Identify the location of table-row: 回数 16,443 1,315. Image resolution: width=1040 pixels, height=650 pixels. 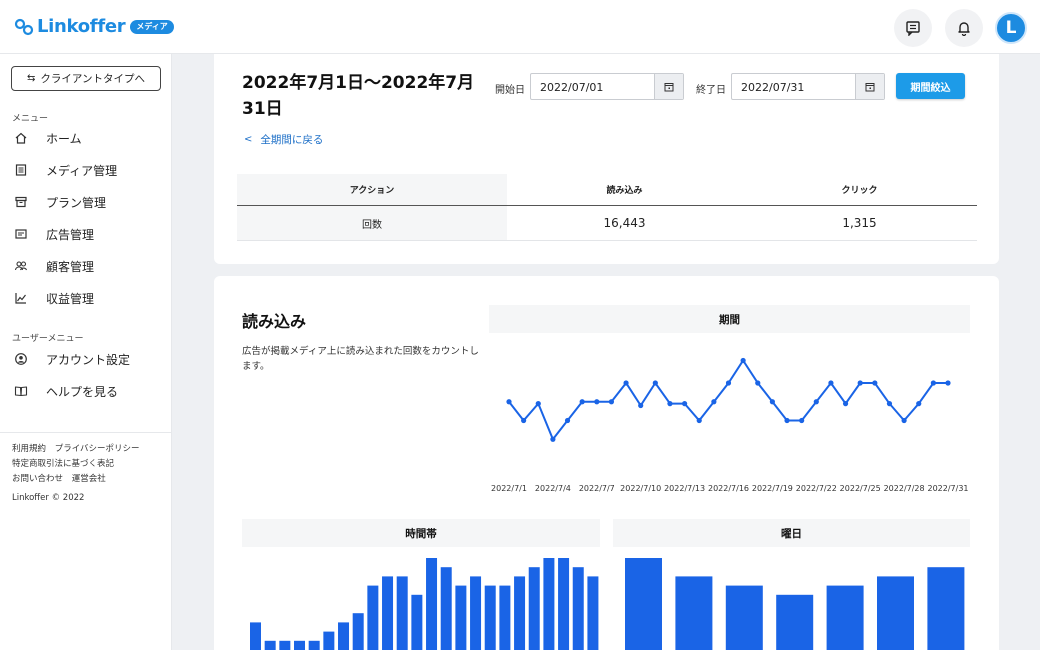
(607, 223).